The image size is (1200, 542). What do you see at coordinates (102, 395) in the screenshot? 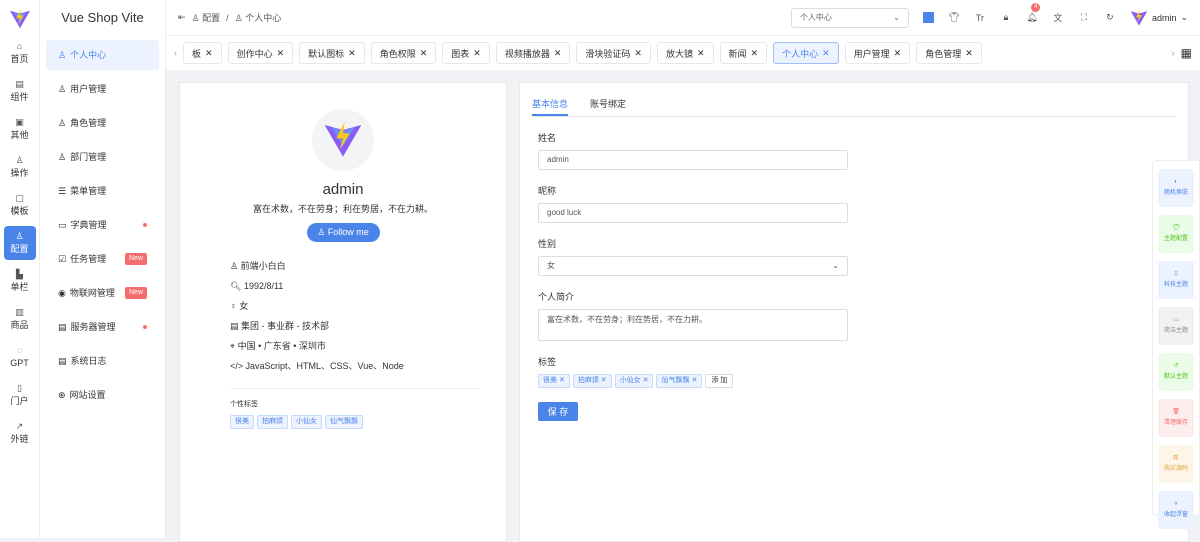
I see `menu-item: ⊕ 网站设置` at bounding box center [102, 395].